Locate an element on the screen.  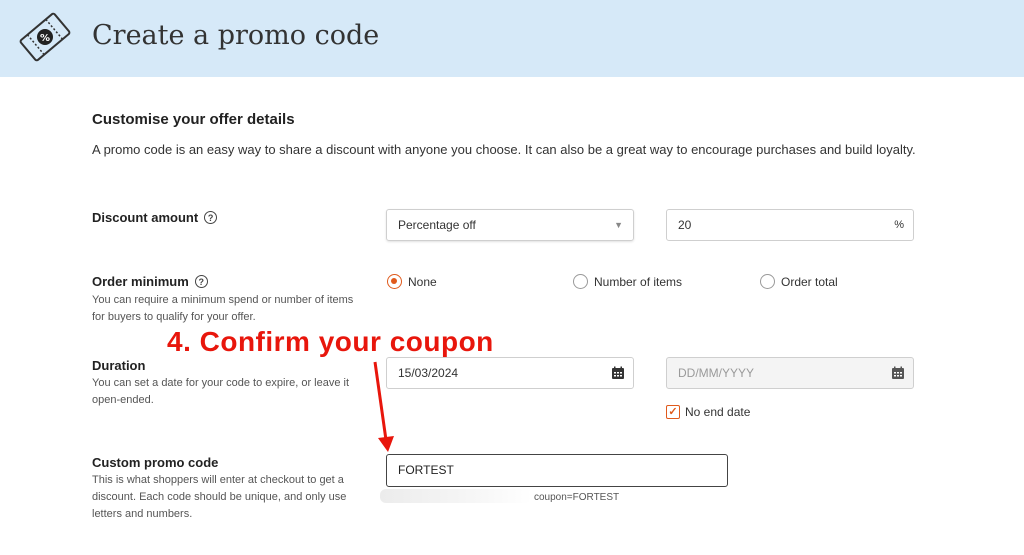
discount-amount-value: 20 is located at coordinates (685, 225).